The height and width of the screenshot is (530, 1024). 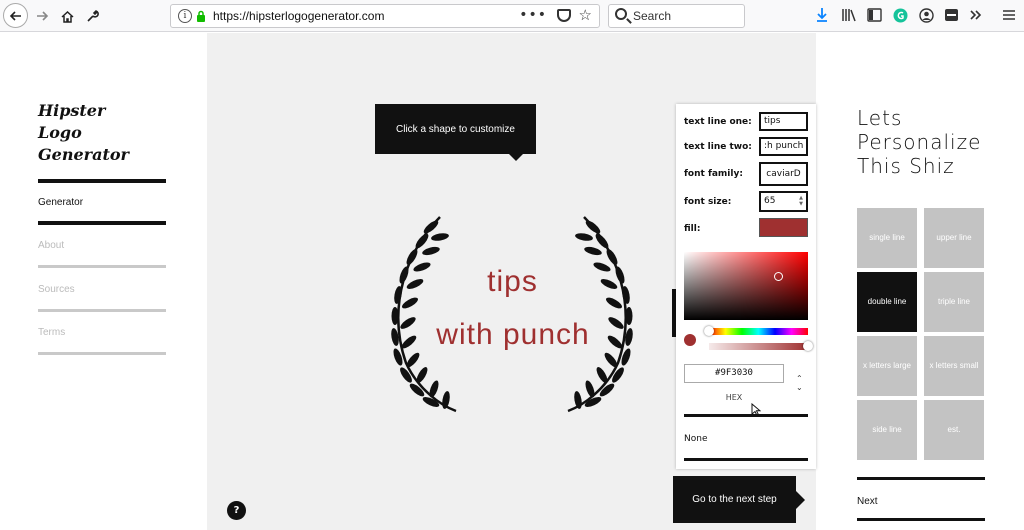 I want to click on text-line-two-input: :h punch, so click(x=783, y=146).